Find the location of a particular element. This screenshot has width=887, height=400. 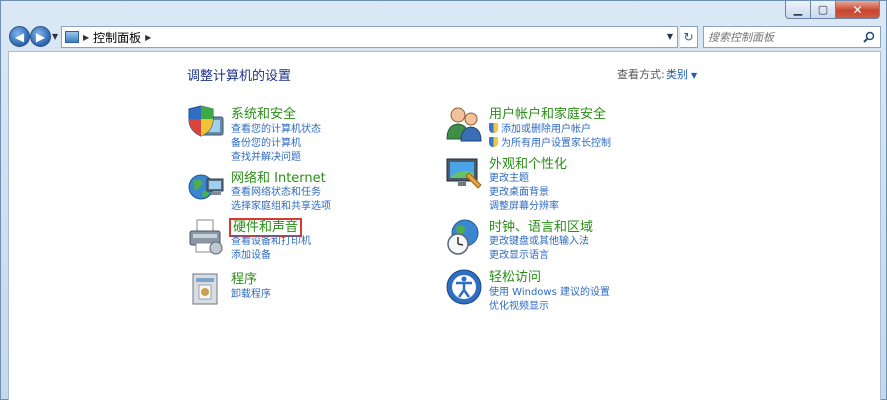

forward-button: ▶ is located at coordinates (40, 36).